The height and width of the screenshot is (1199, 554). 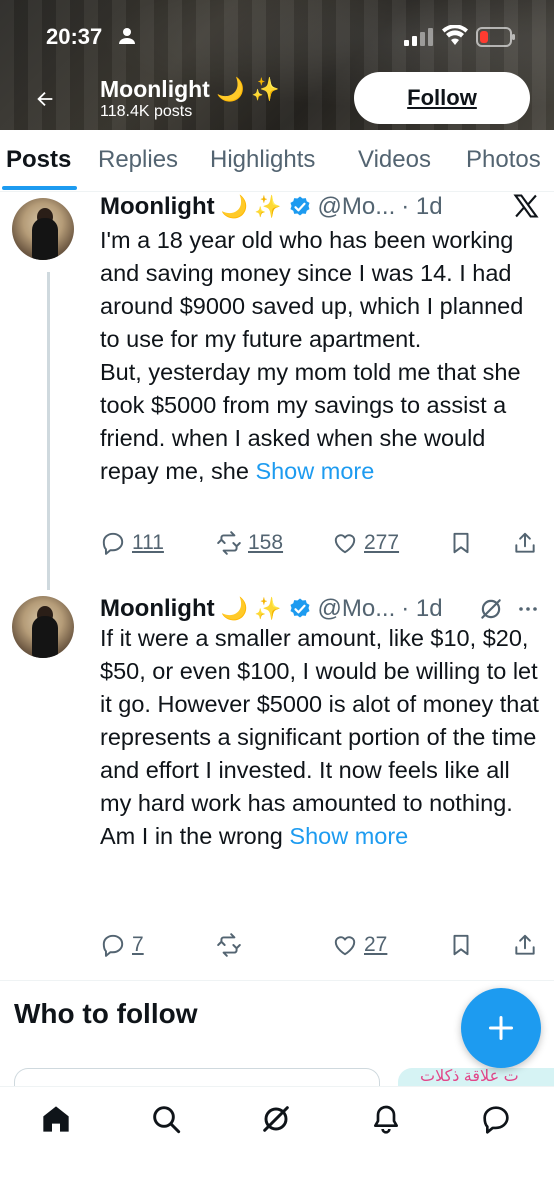 I want to click on profile-header-banner: 20:37 Moonlight 🌙 ✨ 118.4K posts Follow, so click(x=277, y=65).